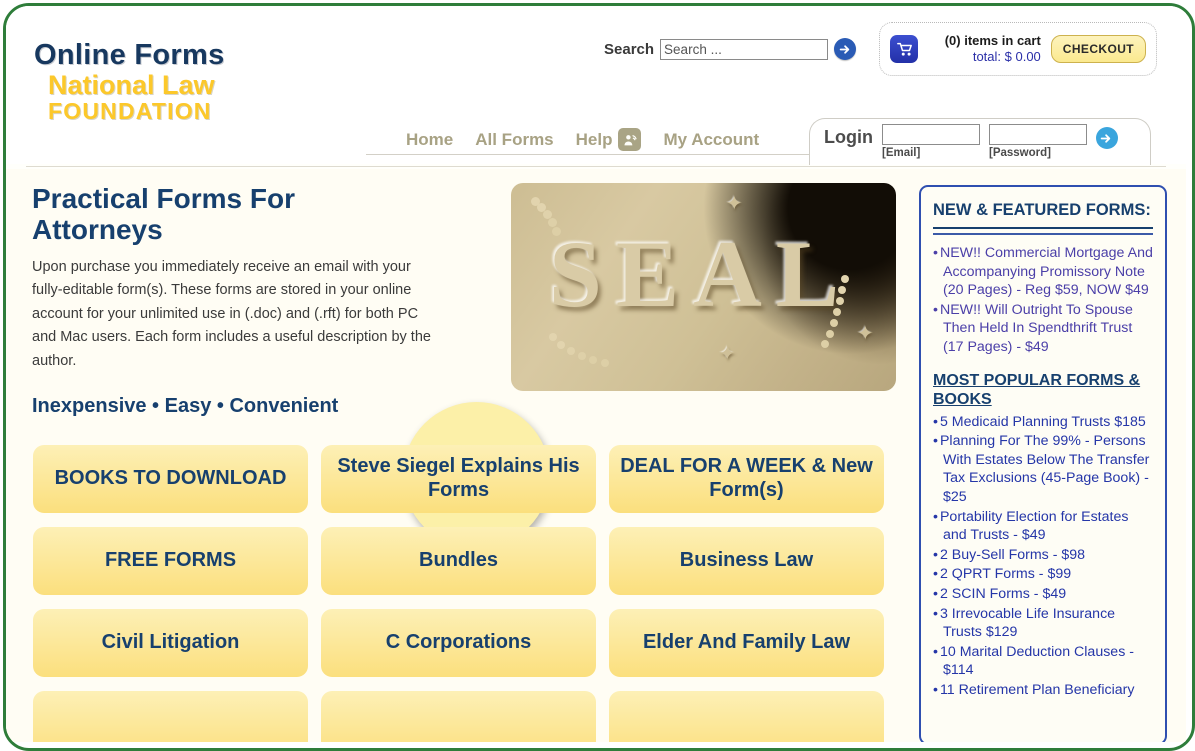 Image resolution: width=1195 pixels, height=751 pixels. What do you see at coordinates (865, 334) in the screenshot?
I see `seal-star-right: ✦` at bounding box center [865, 334].